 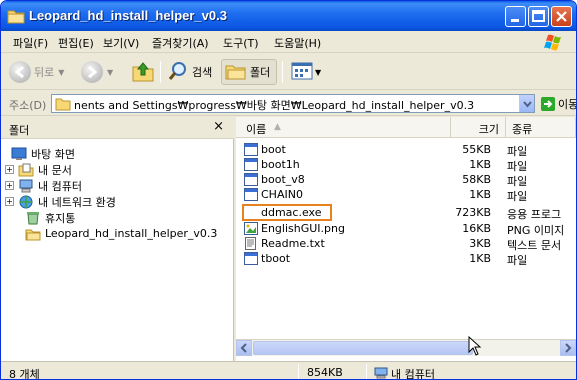 What do you see at coordinates (406, 229) in the screenshot?
I see `file-row: EnglishGUI.png 16KB PNG 이미지` at bounding box center [406, 229].